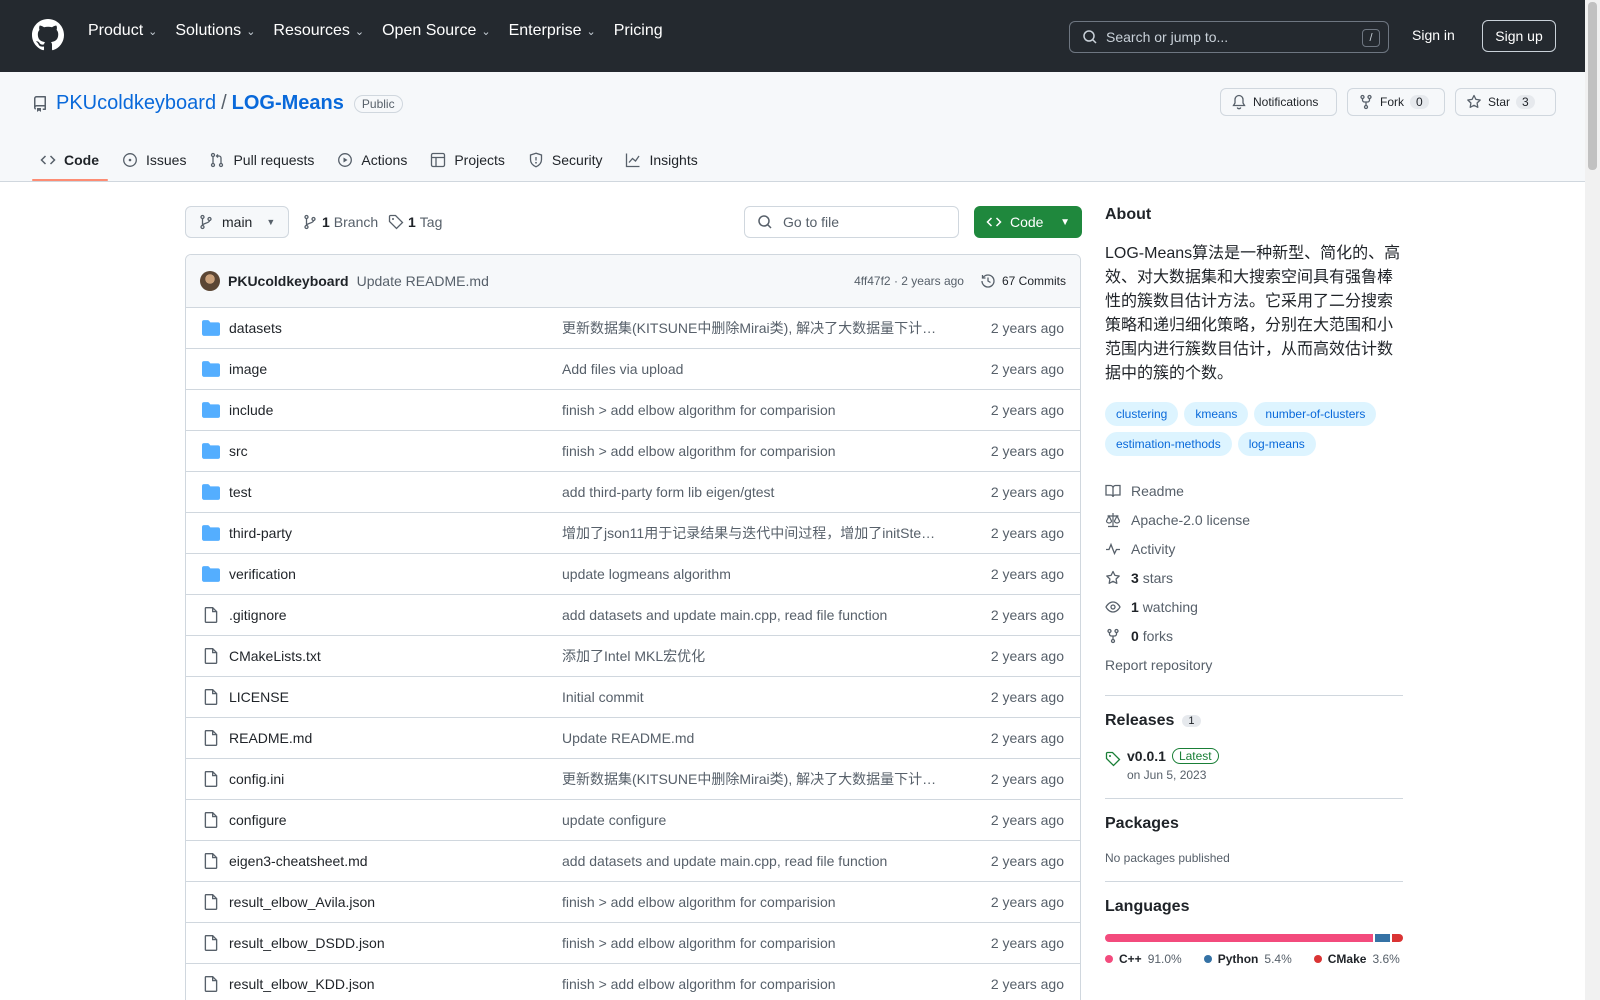 The height and width of the screenshot is (1000, 1600). Describe the element at coordinates (1142, 414) in the screenshot. I see `topic-tag: clustering` at that location.